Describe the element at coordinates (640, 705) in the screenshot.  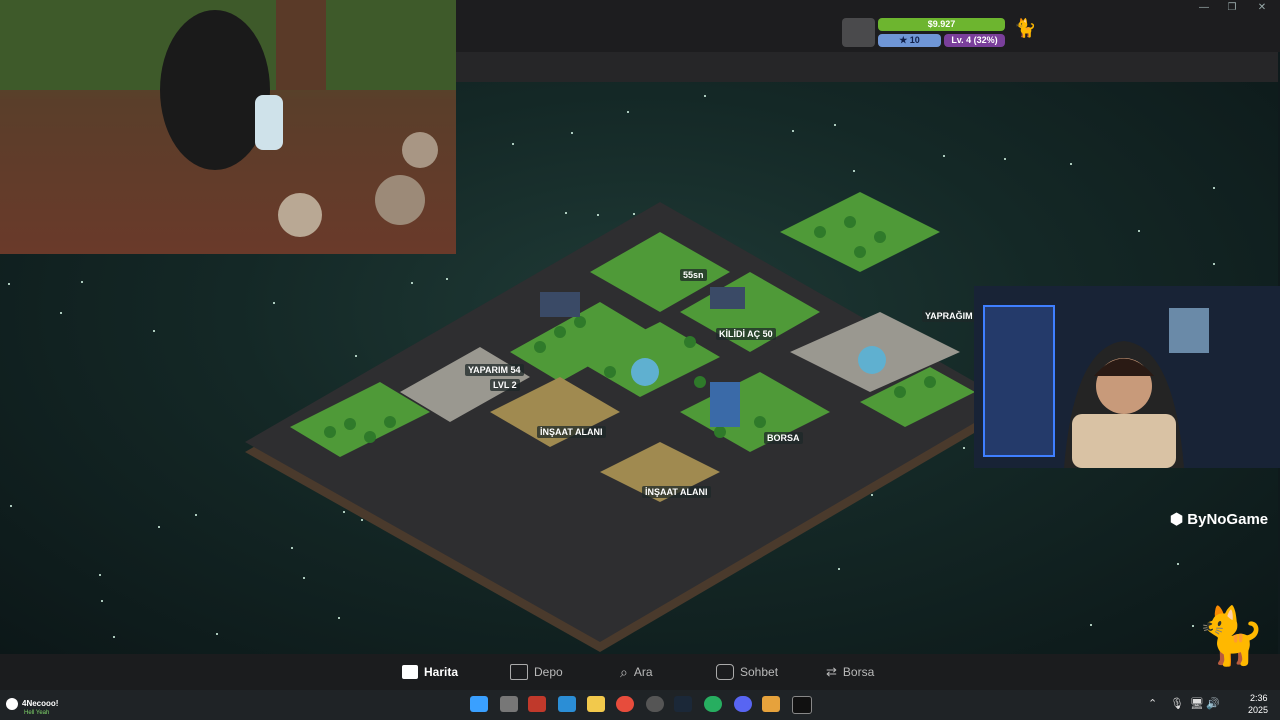
I see `windows-taskbar` at that location.